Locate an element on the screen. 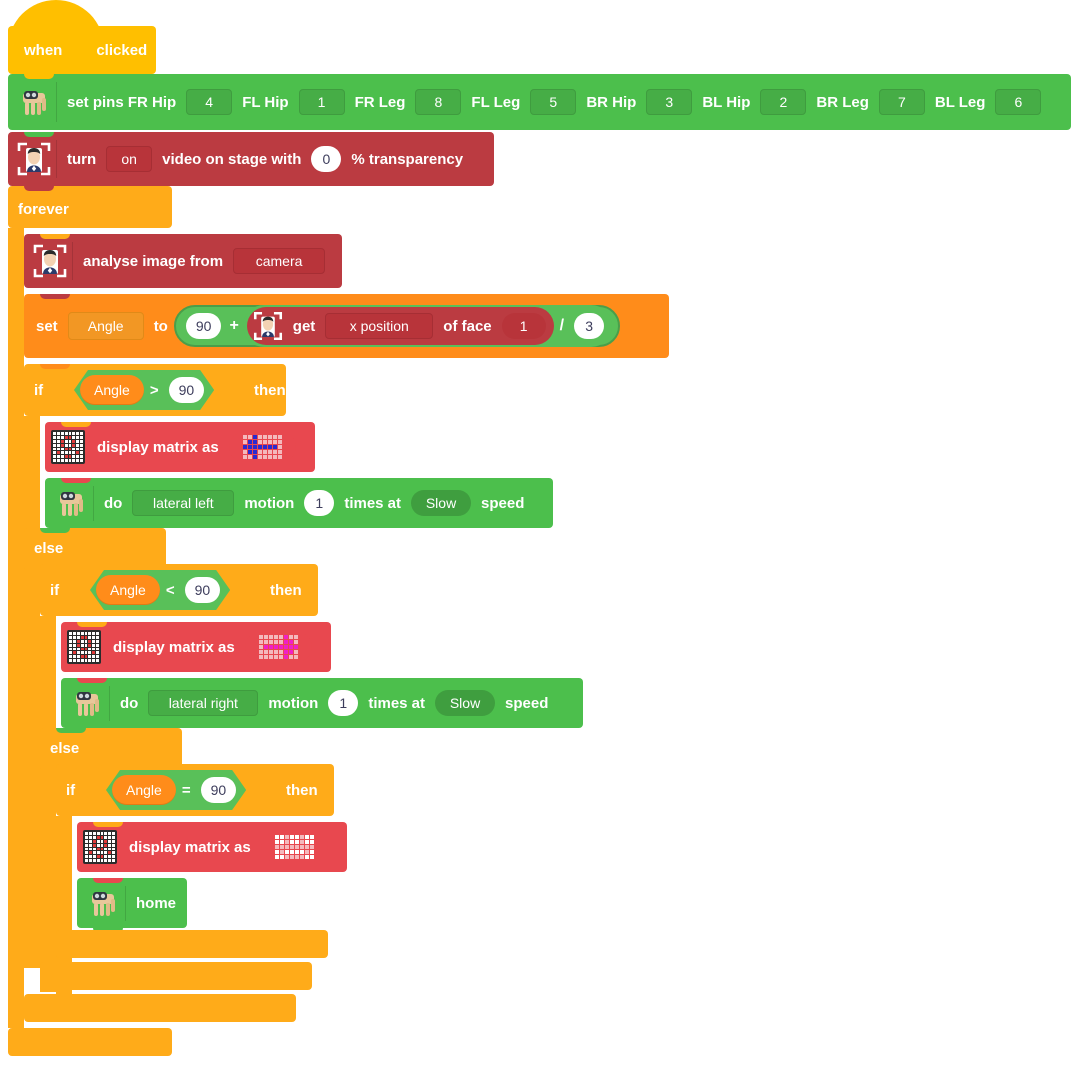 This screenshot has height=1069, width=1079. if3-bottom-bar is located at coordinates (192, 944).